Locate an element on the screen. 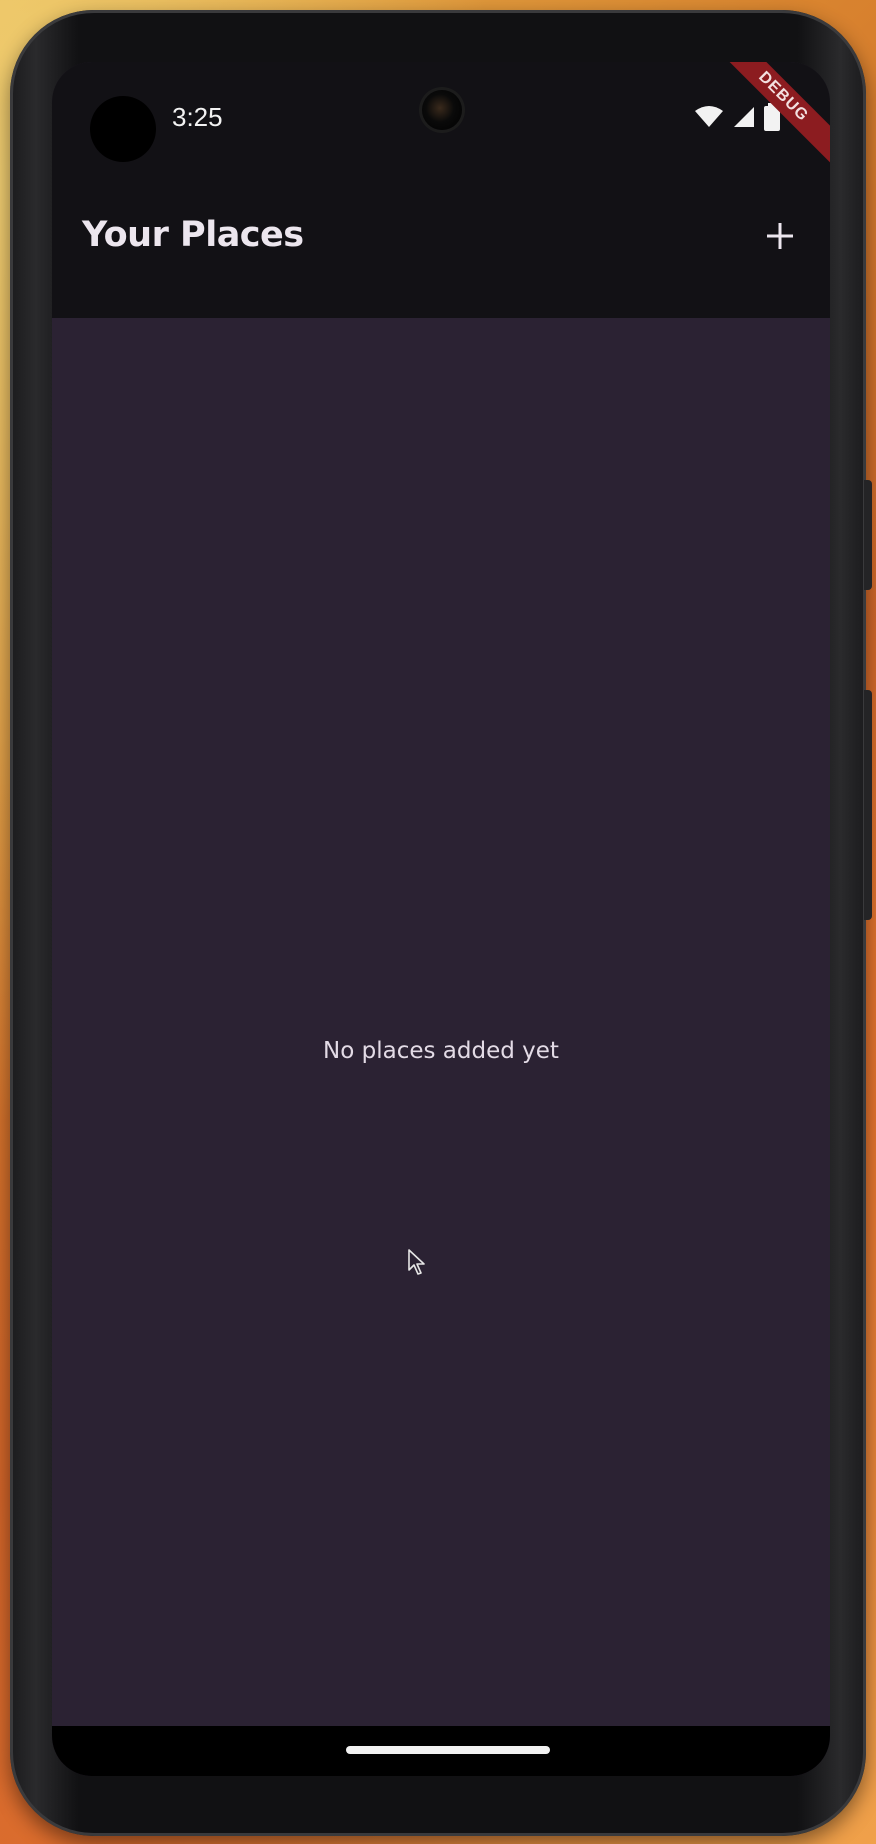 This screenshot has height=1844, width=876. status-bar: 3:25 DEBUG is located at coordinates (441, 116).